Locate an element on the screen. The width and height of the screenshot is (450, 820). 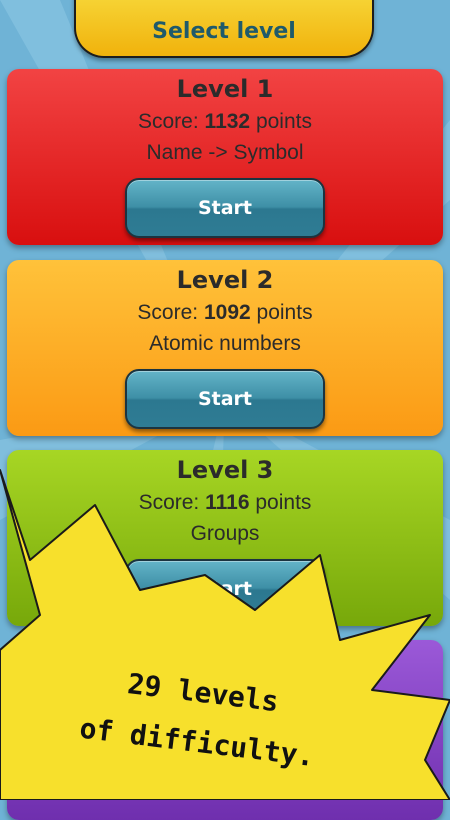
level-score: Score: 1116 points is located at coordinates (225, 503).